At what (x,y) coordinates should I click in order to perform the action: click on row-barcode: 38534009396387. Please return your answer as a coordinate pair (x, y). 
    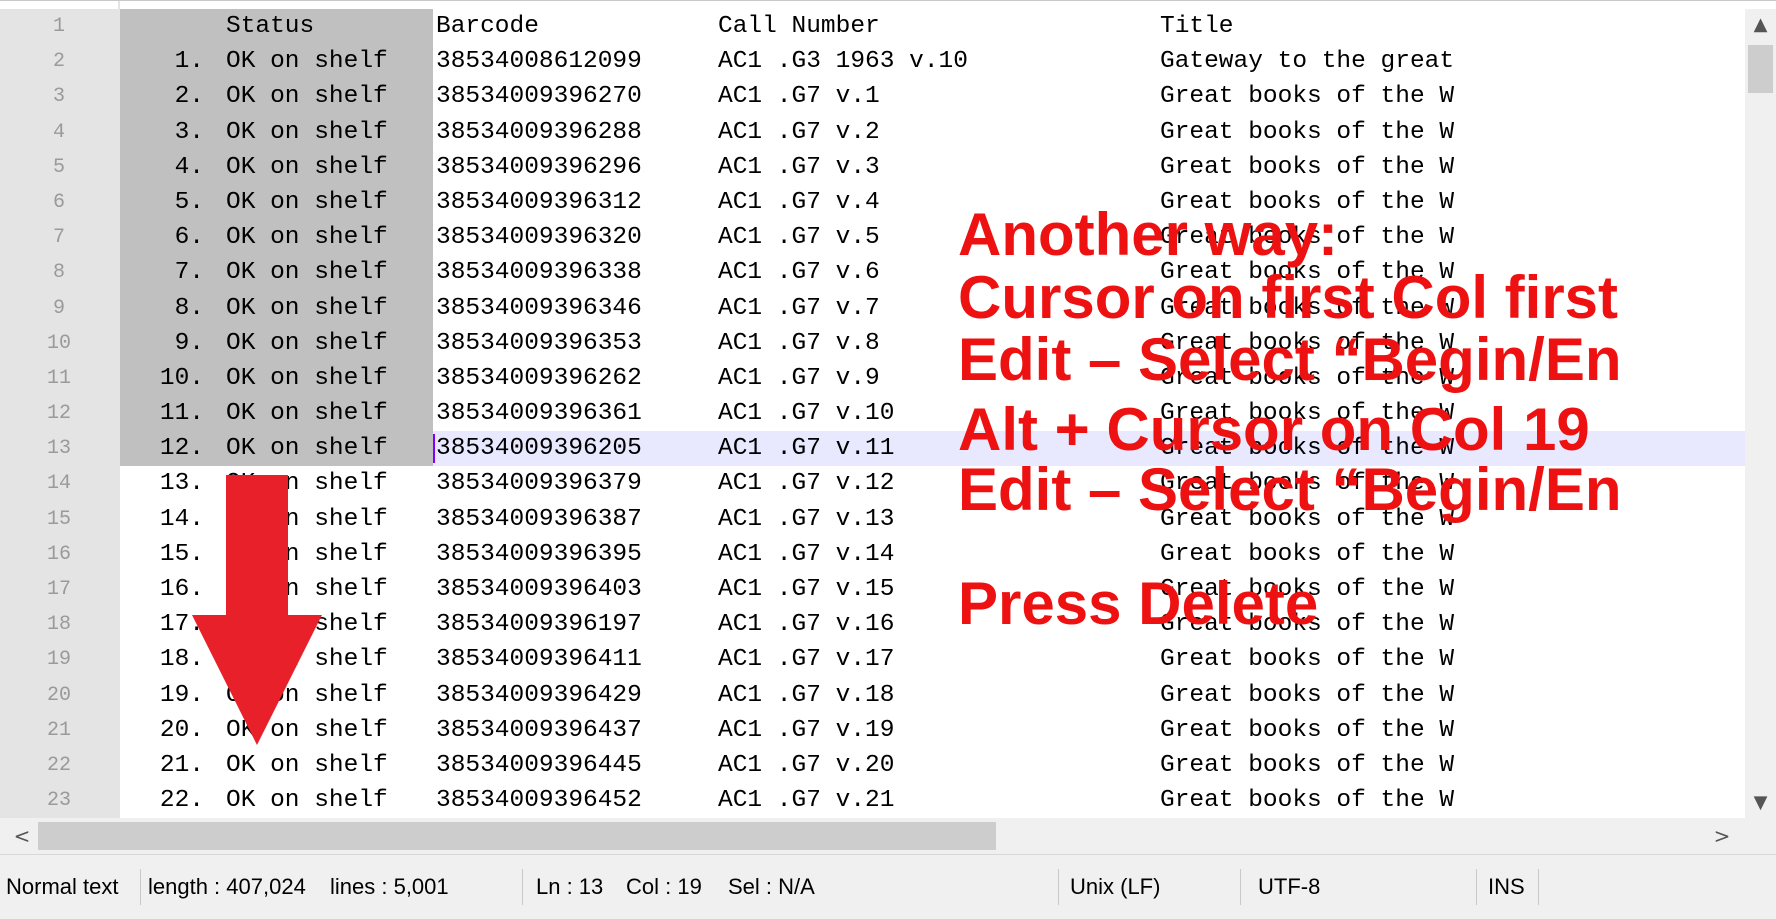
    Looking at the image, I should click on (539, 519).